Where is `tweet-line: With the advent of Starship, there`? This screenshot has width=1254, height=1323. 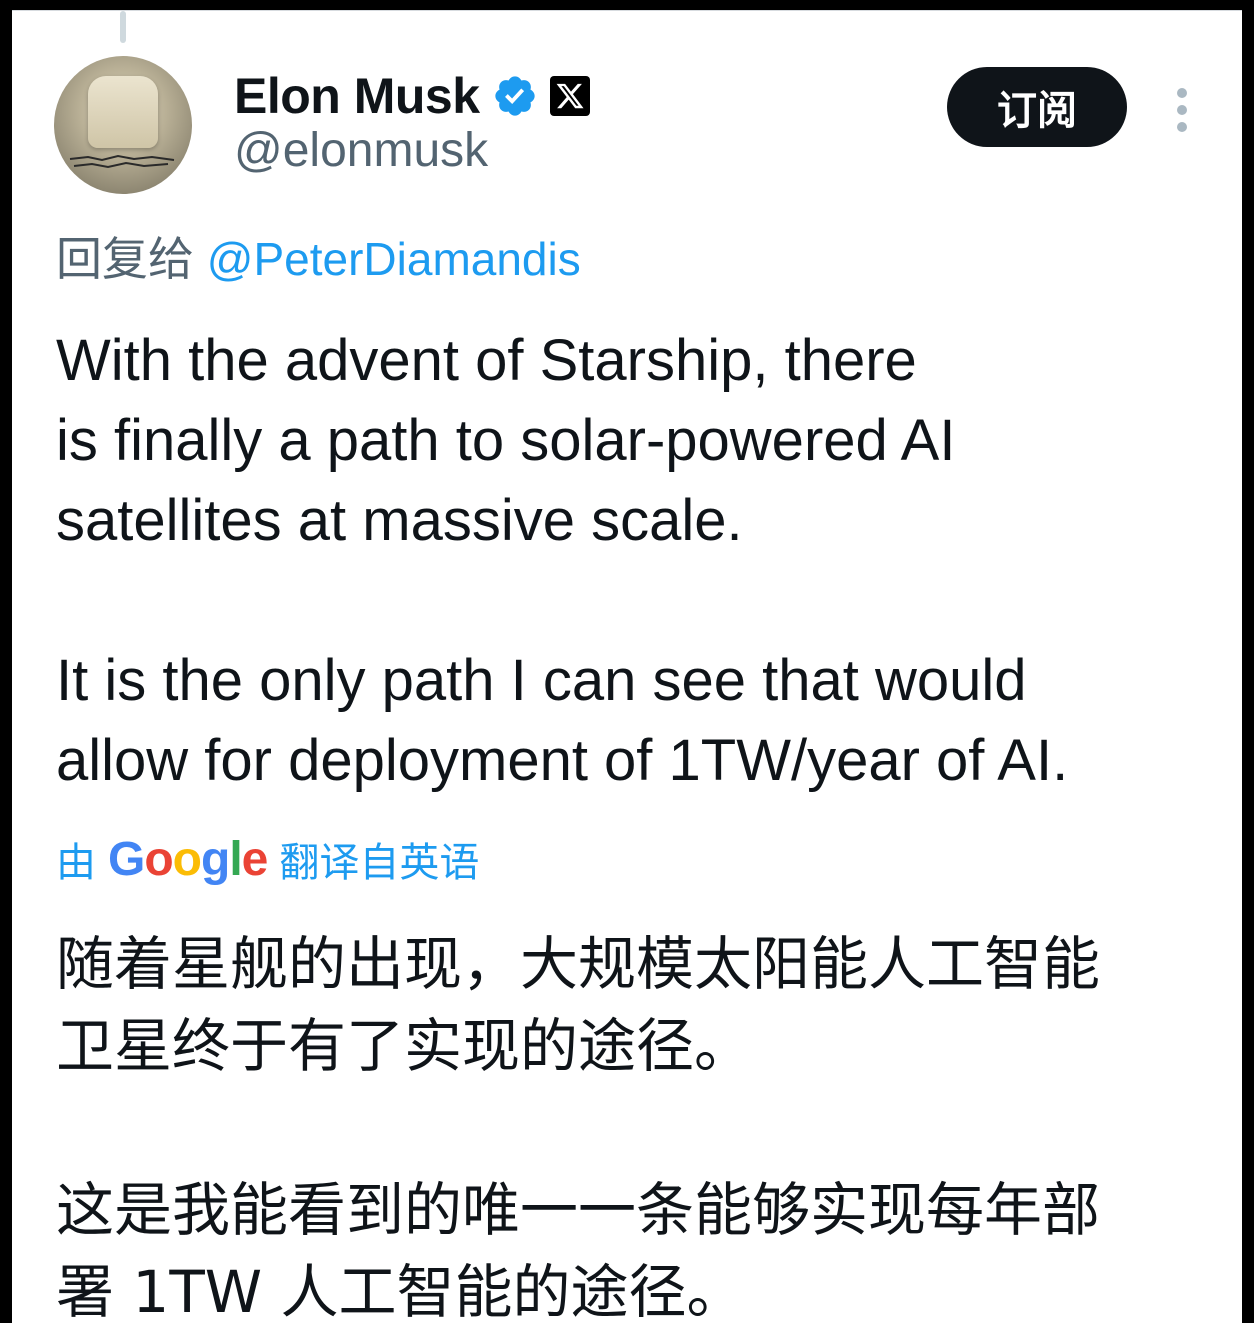
tweet-line: With the advent of Starship, there is located at coordinates (486, 360).